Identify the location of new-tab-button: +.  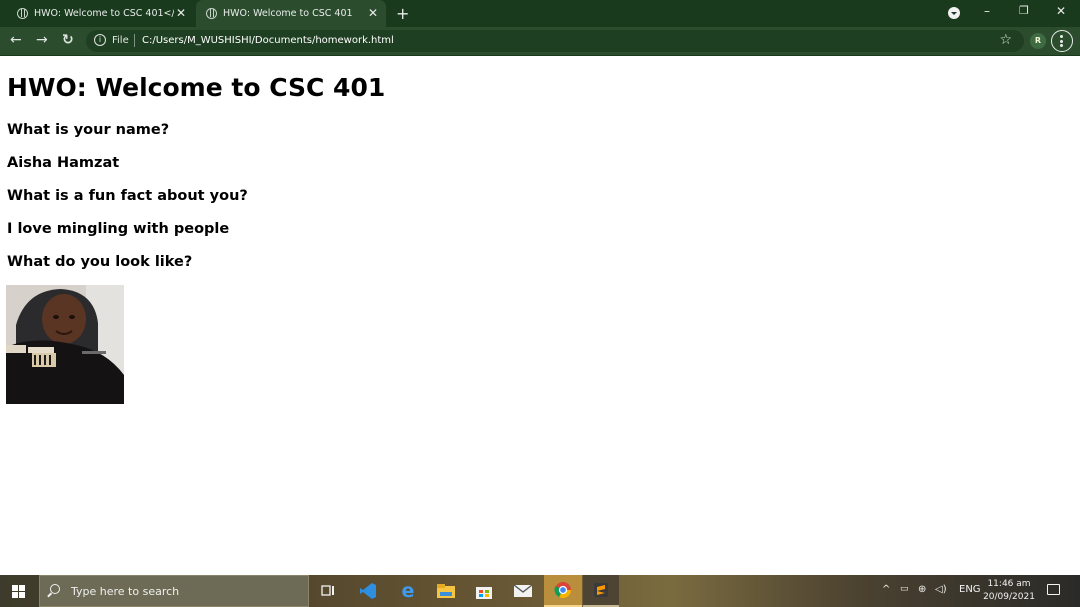
(402, 13).